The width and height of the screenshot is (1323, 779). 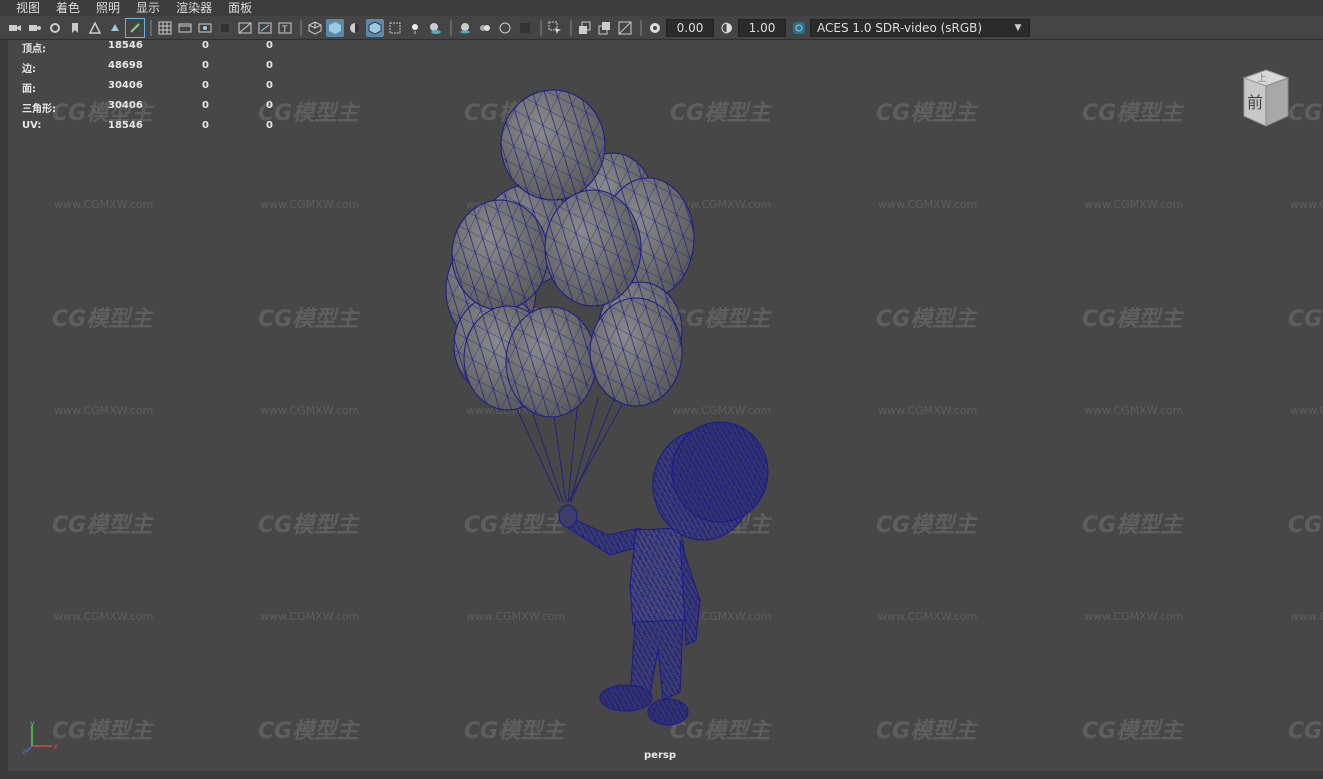 What do you see at coordinates (762, 27) in the screenshot?
I see `gamma-field: 1.00` at bounding box center [762, 27].